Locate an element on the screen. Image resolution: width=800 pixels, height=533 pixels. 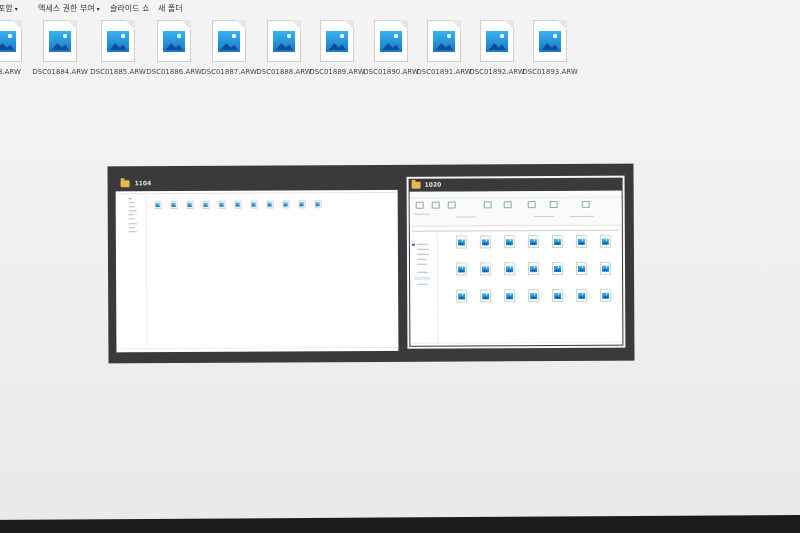
explorer-window-preview is located at coordinates (516, 268).